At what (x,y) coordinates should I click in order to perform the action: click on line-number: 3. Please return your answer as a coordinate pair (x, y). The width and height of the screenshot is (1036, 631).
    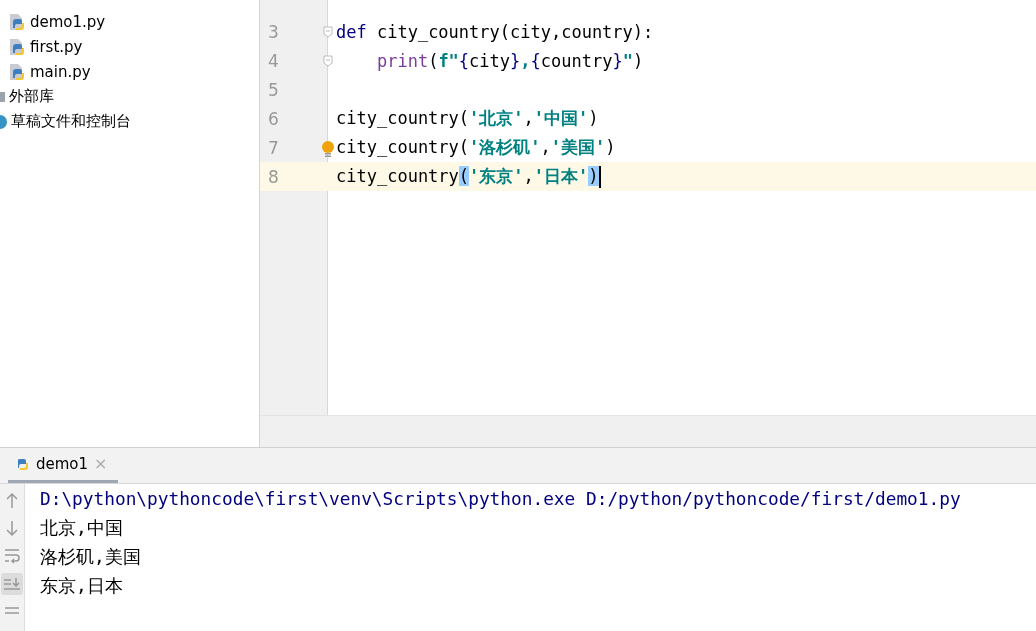
    Looking at the image, I should click on (273, 31).